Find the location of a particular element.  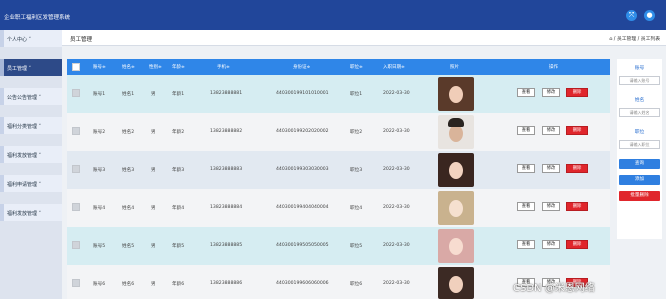

column-header-position: 职位≑ is located at coordinates (356, 67).